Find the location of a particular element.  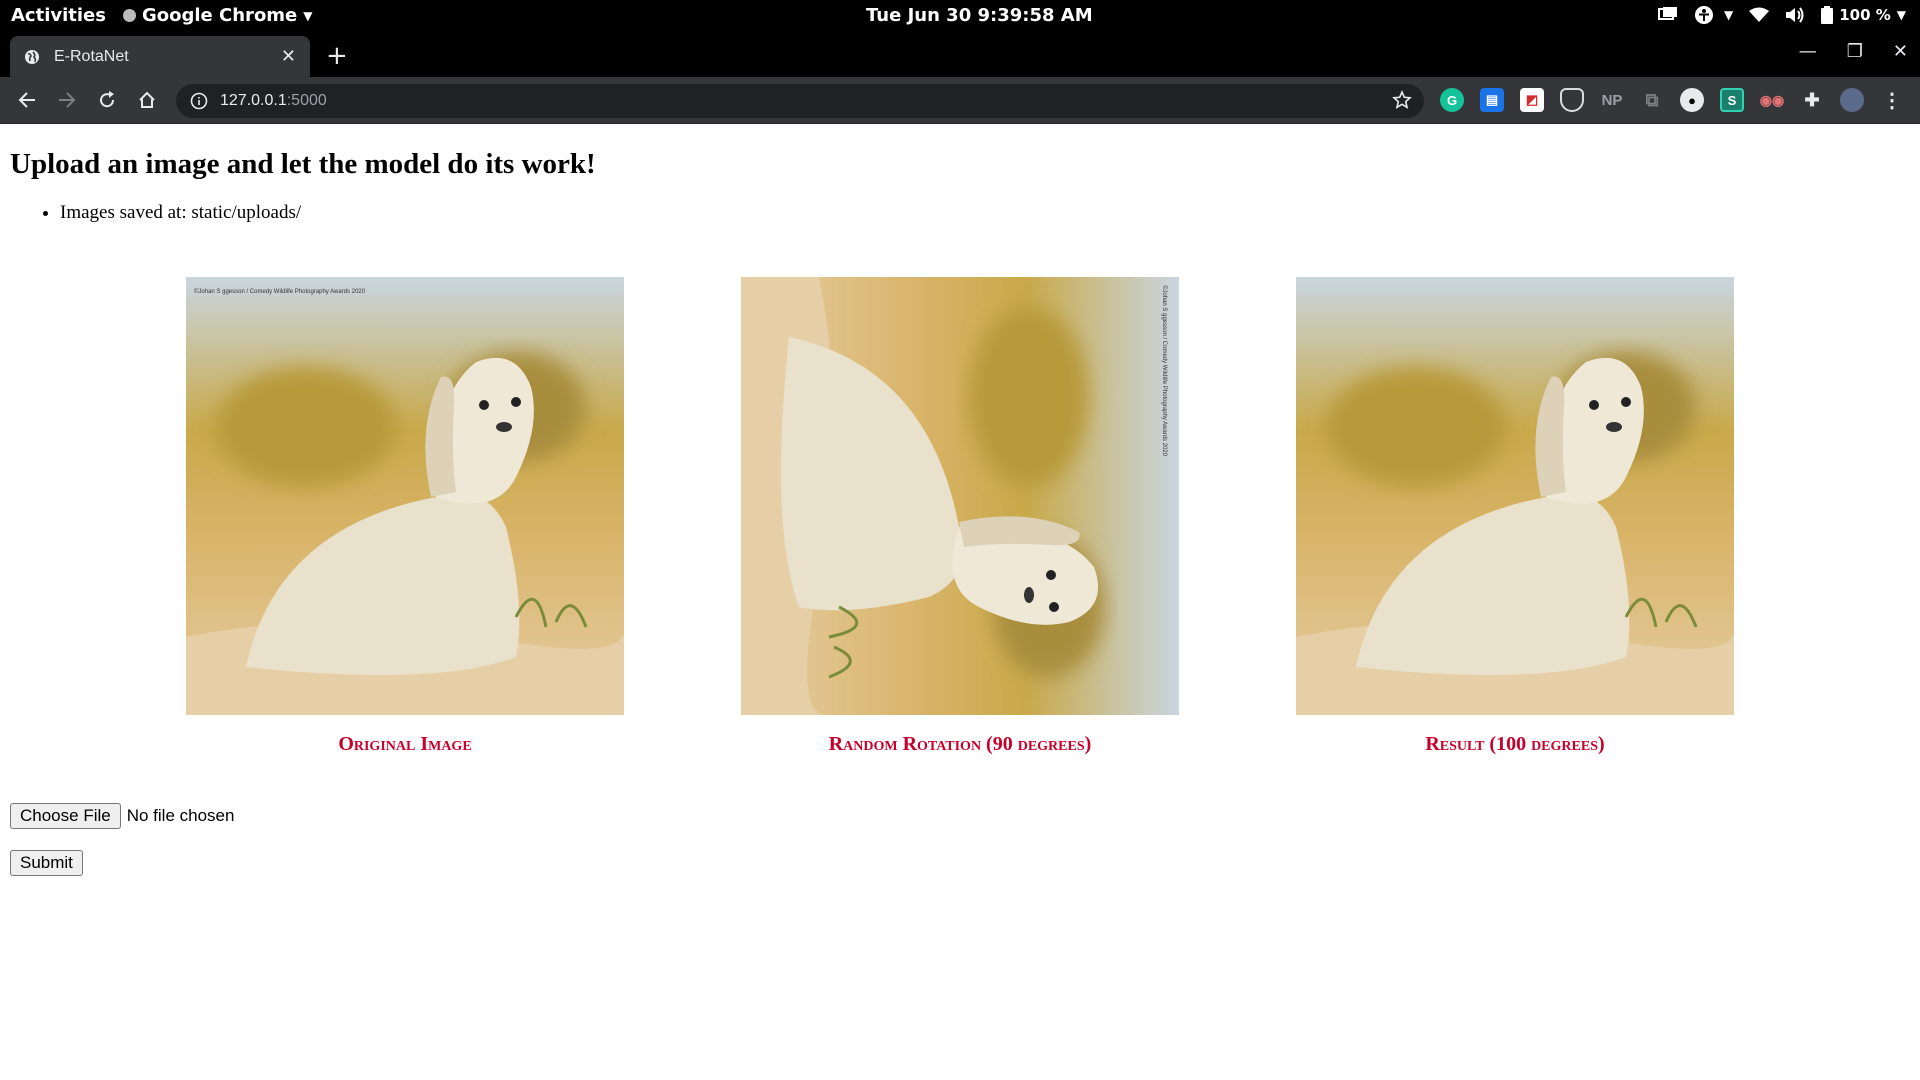

info-icon is located at coordinates (199, 101).